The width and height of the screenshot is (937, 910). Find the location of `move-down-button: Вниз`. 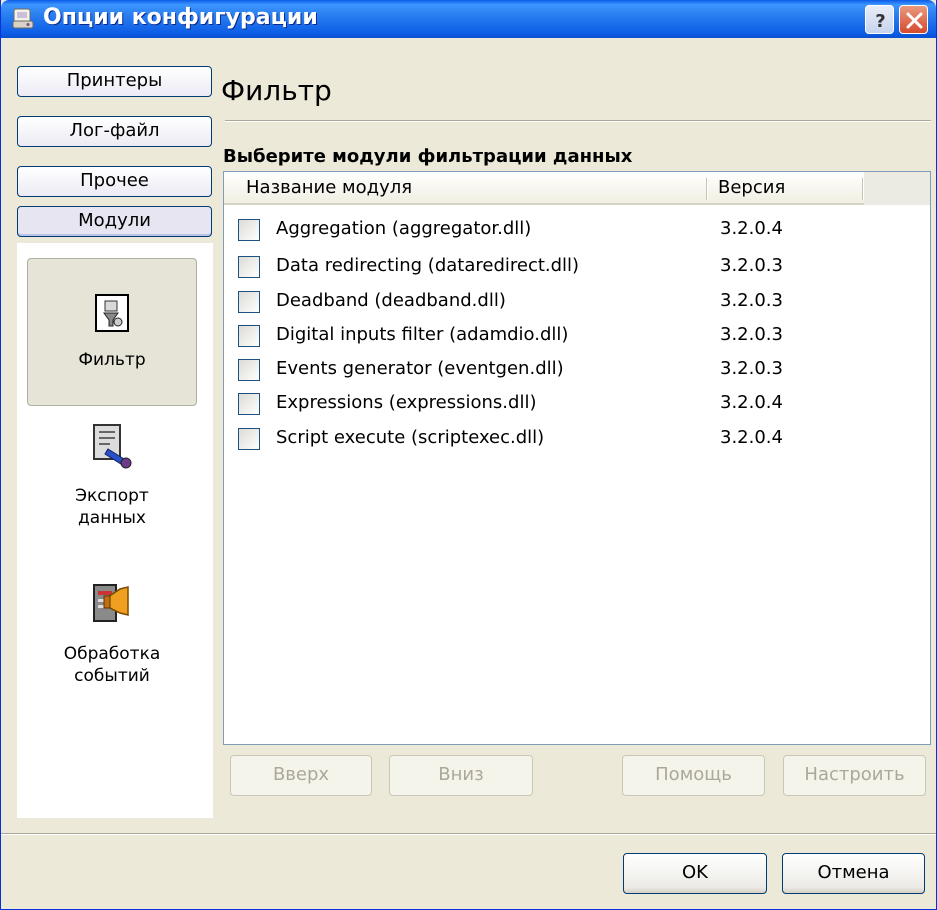

move-down-button: Вниз is located at coordinates (461, 775).